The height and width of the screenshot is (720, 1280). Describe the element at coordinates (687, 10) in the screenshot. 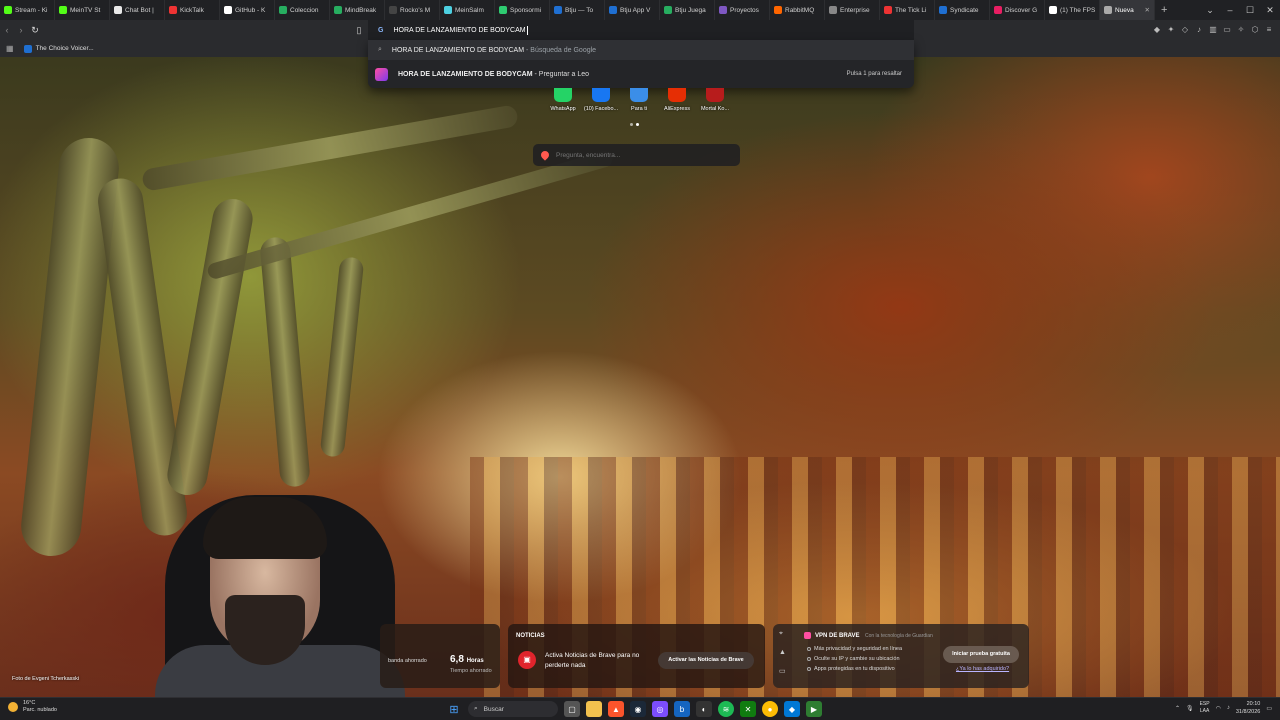

I see `tab-12: Btju Juega` at that location.